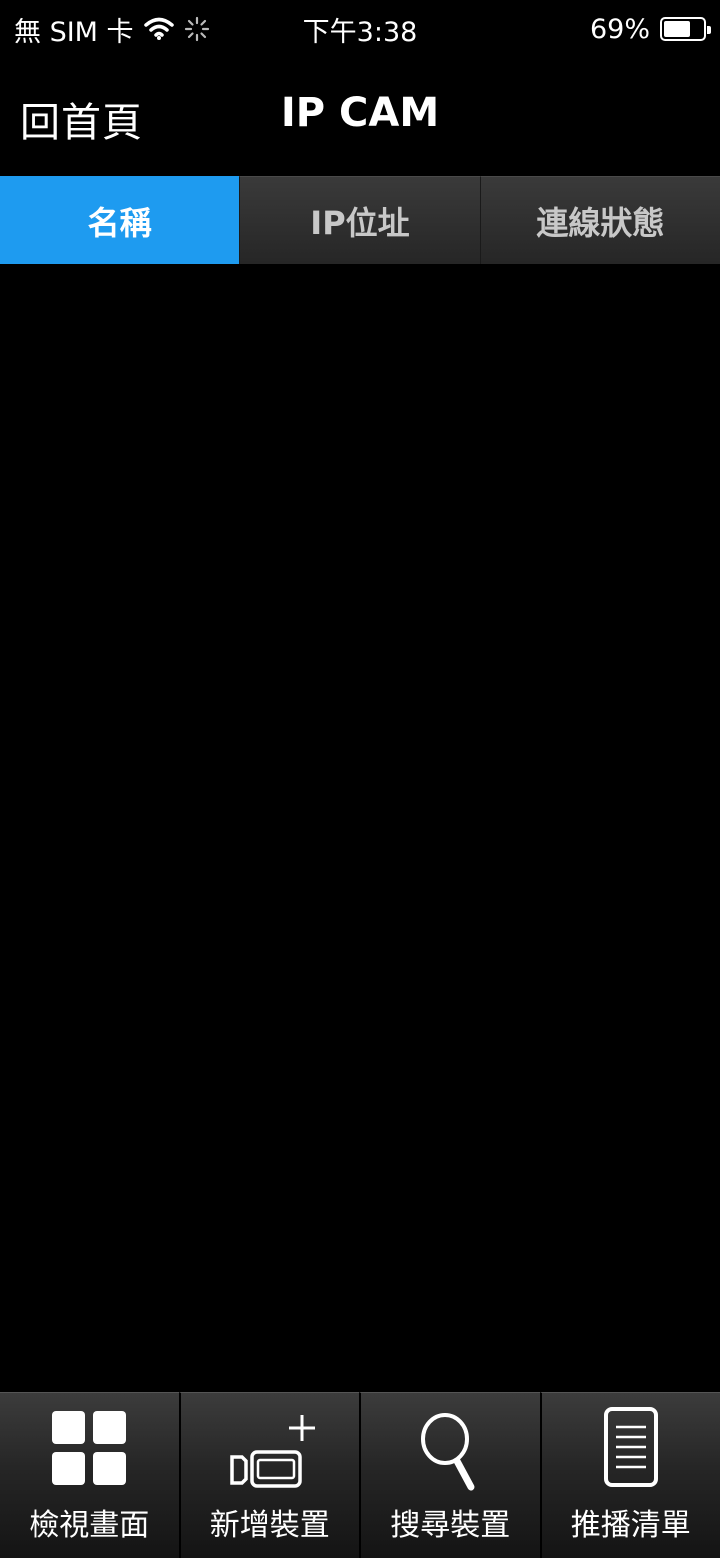  Describe the element at coordinates (630, 1447) in the screenshot. I see `list-icon` at that location.